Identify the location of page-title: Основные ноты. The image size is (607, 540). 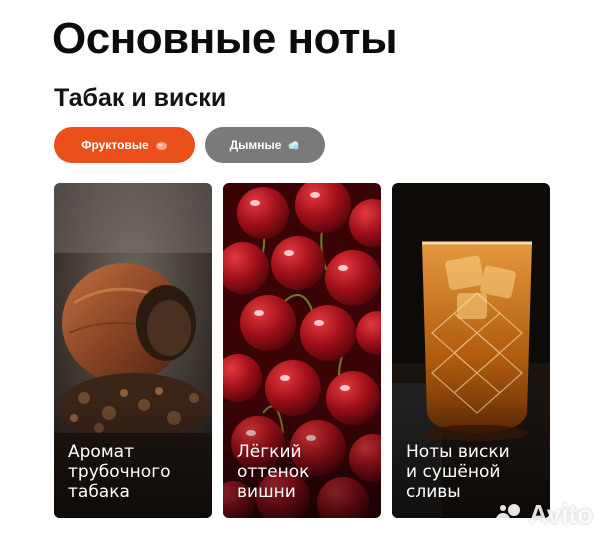
(225, 38).